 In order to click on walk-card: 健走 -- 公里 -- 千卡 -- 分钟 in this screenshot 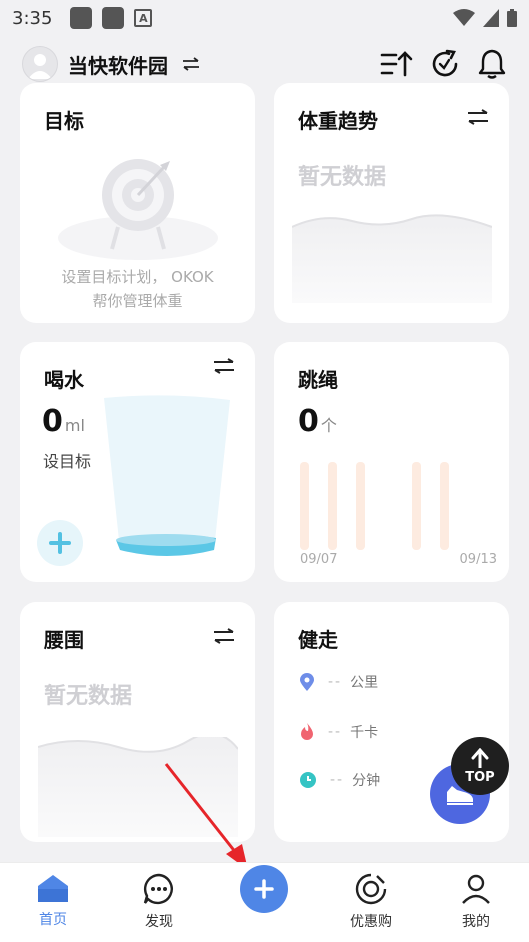, I will do `click(391, 722)`.